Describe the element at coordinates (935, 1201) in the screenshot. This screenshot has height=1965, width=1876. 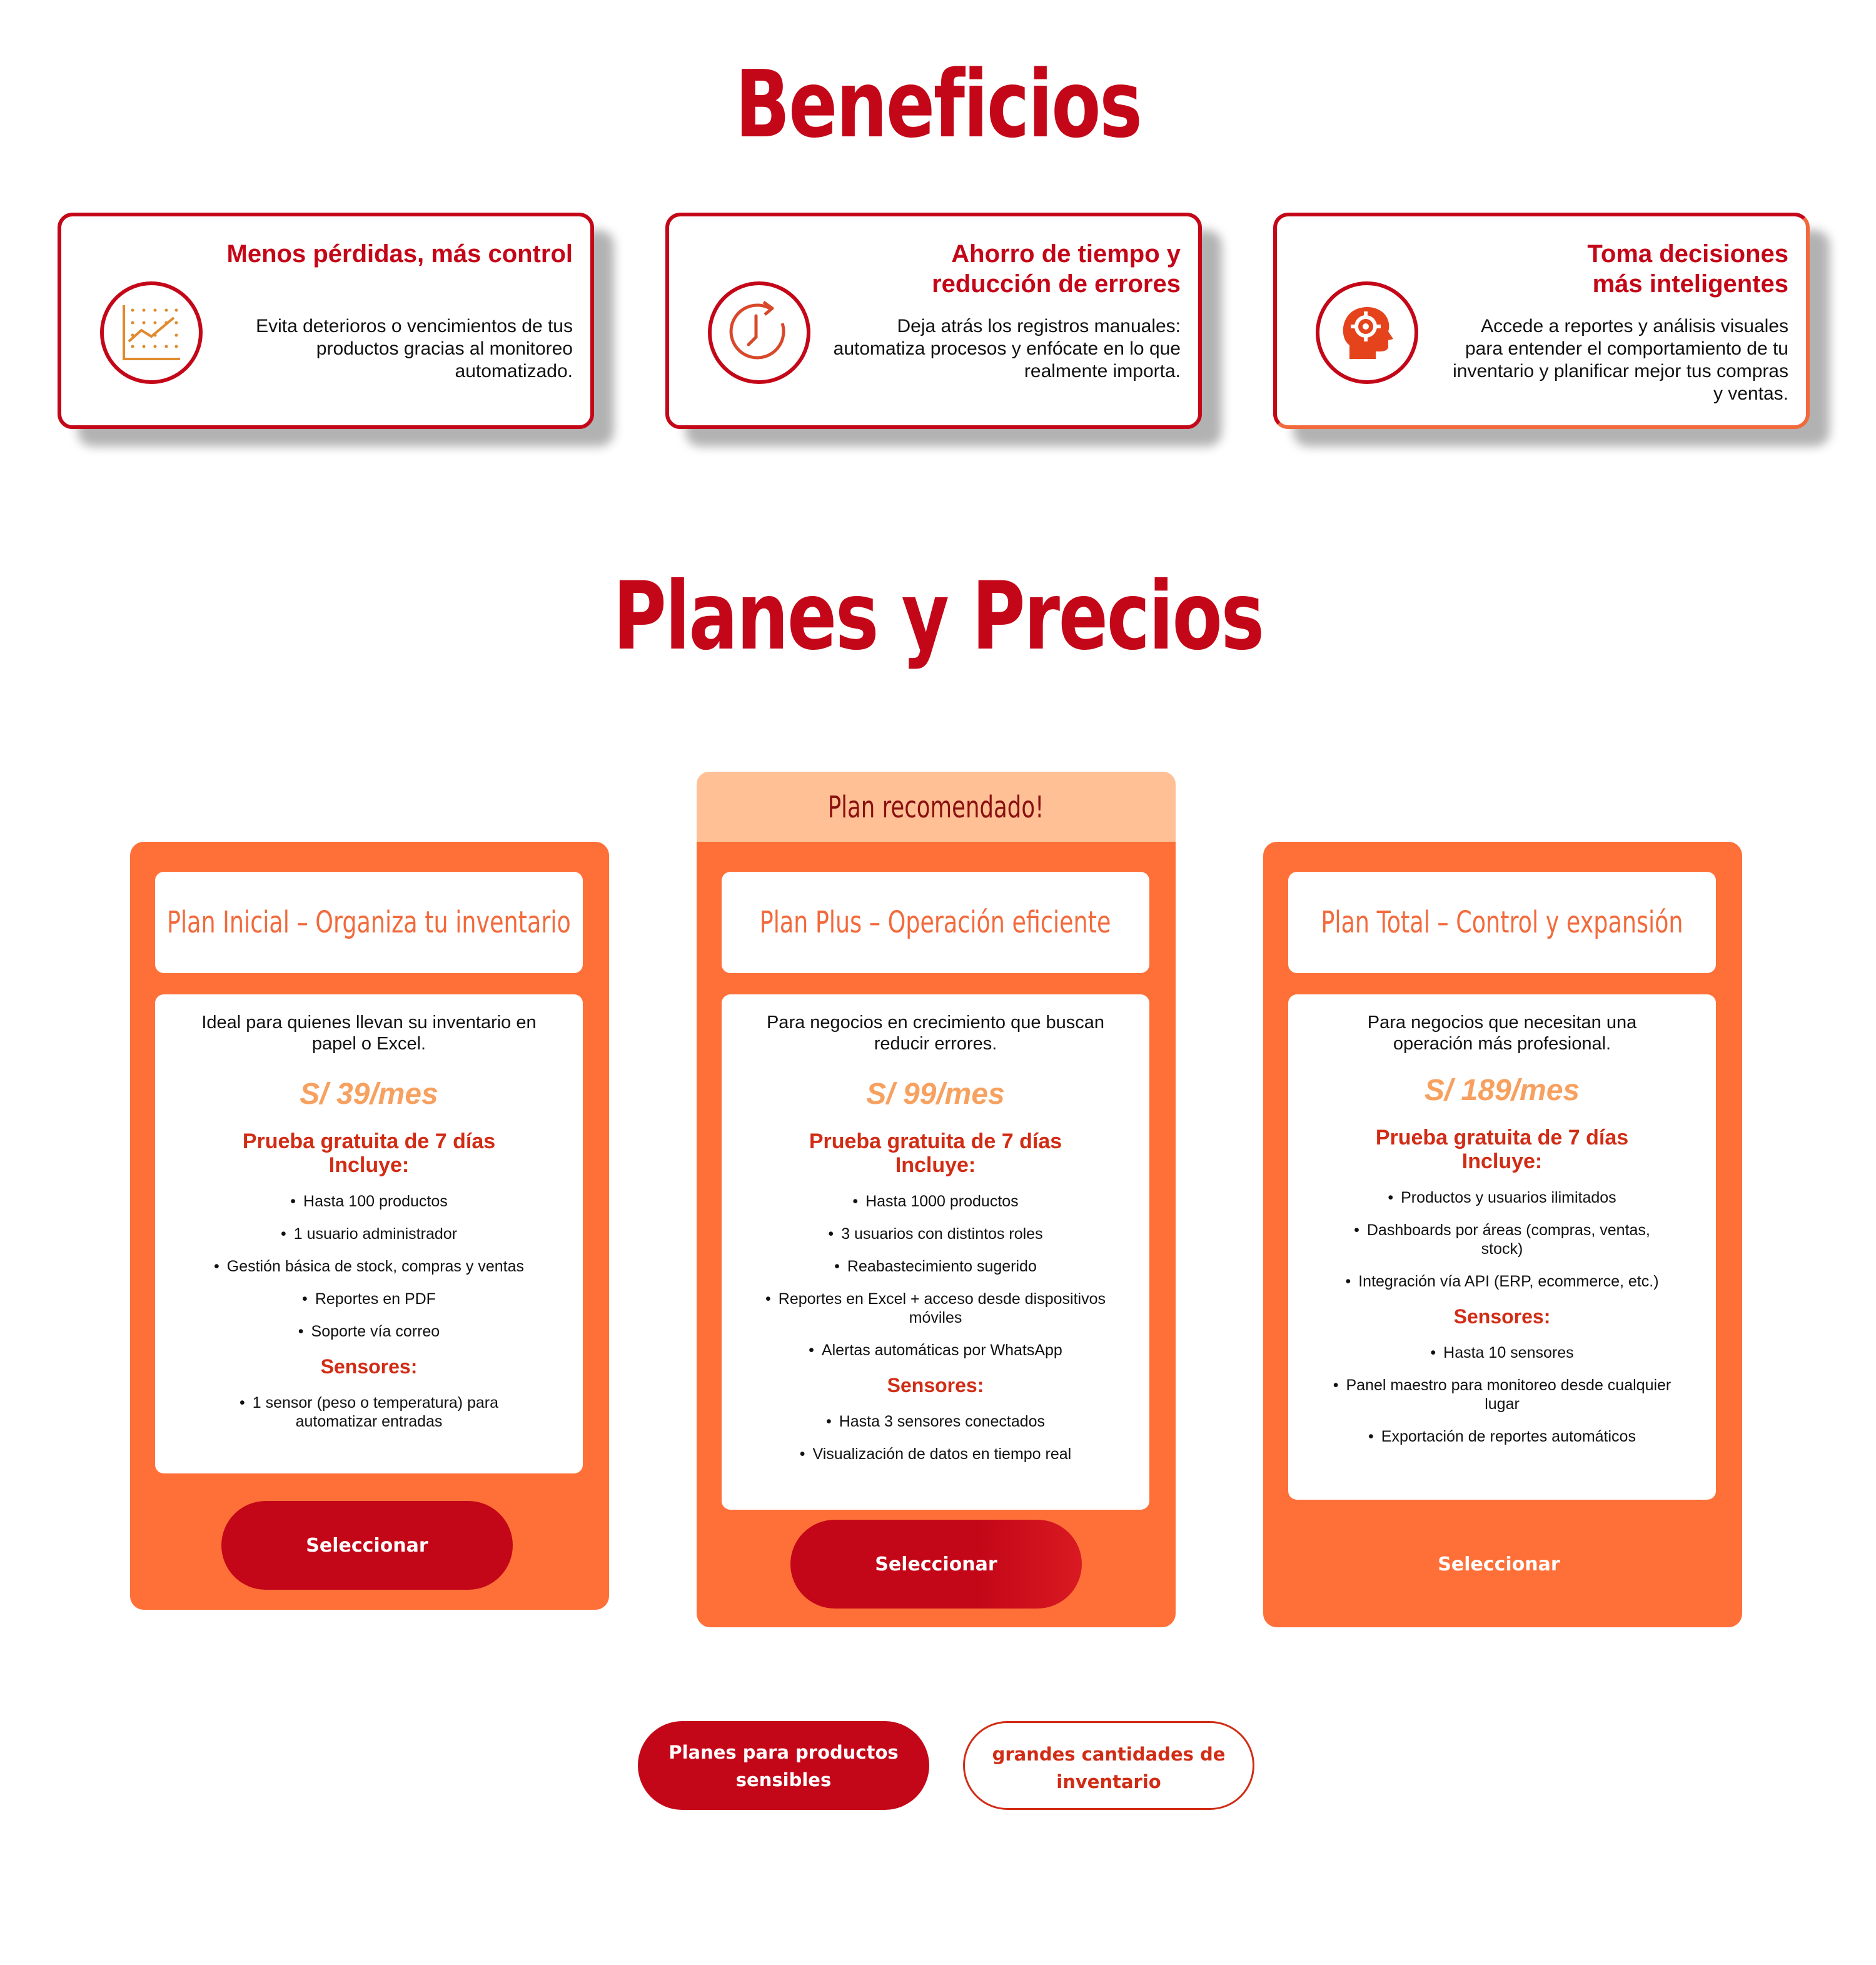
I see `list-item: • Hasta 1000 productos` at that location.